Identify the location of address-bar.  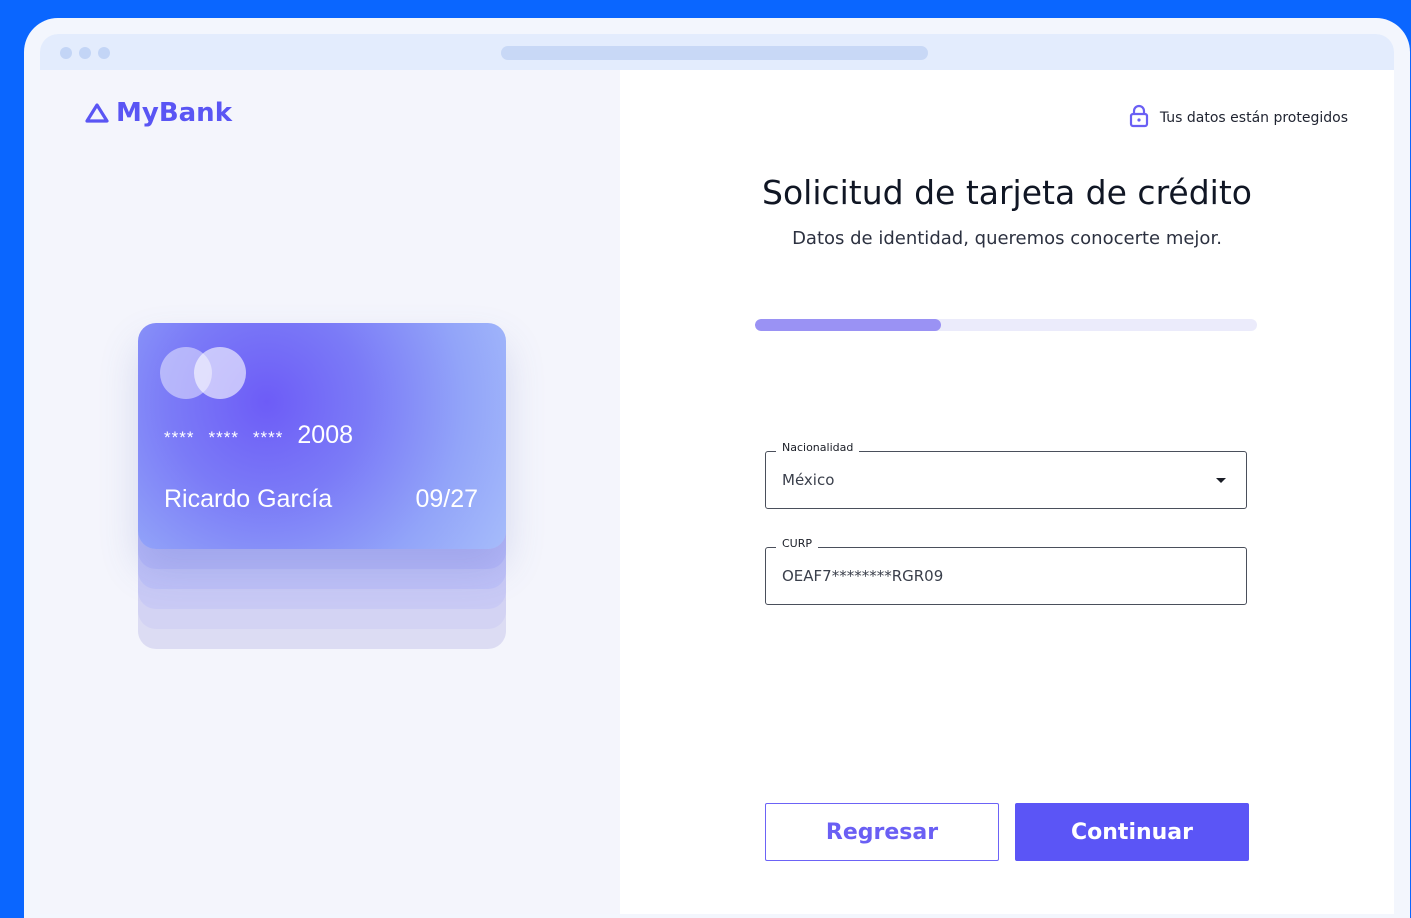
(714, 53).